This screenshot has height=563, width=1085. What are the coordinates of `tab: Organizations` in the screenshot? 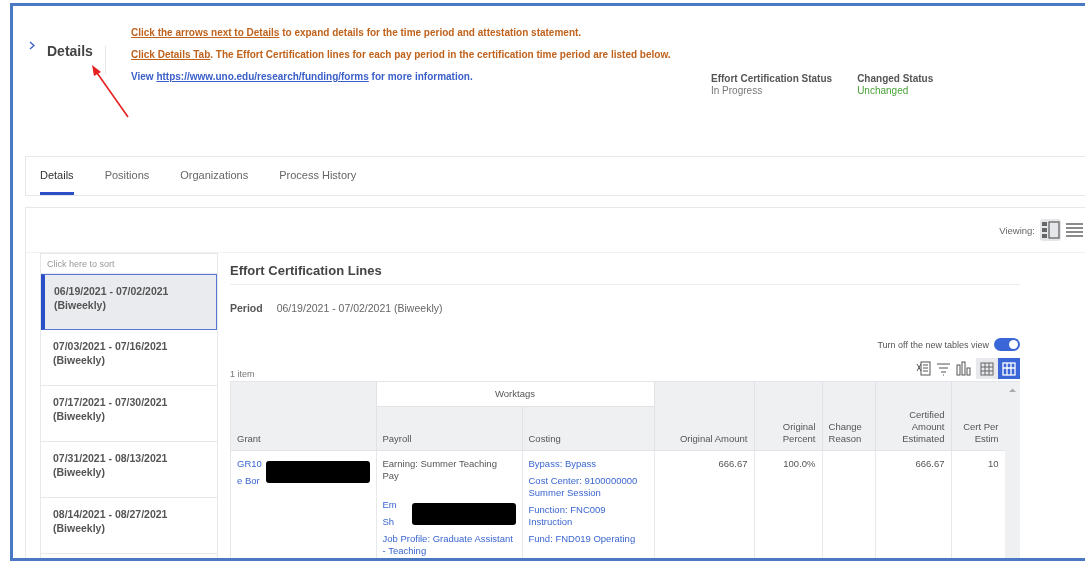 It's located at (214, 176).